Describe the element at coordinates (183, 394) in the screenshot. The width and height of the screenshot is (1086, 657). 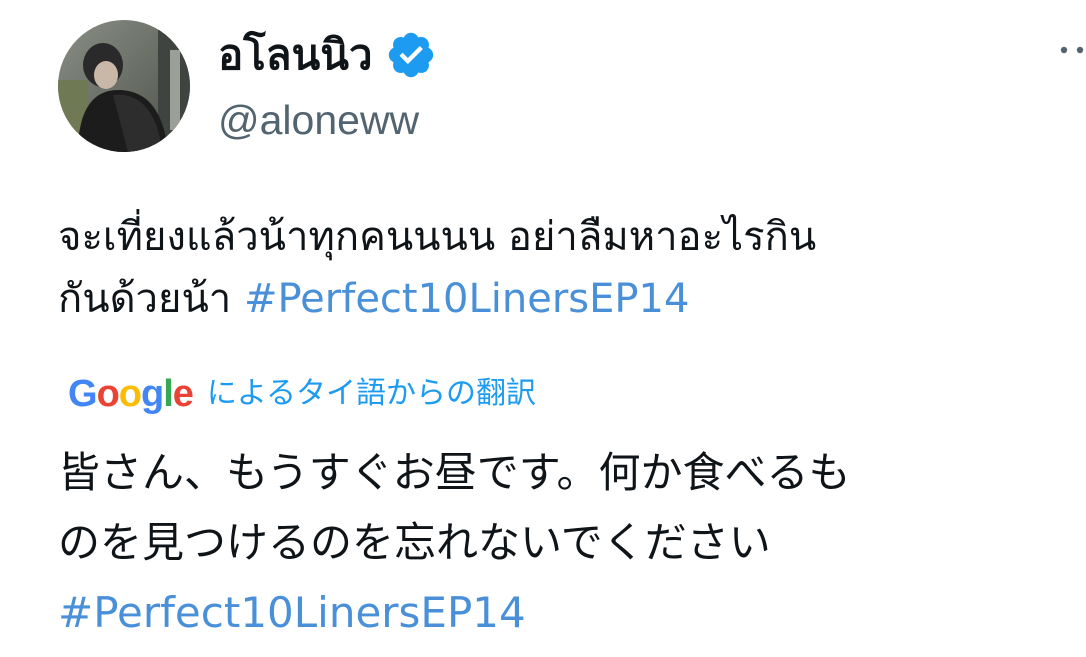
I see `google-logo-letter: e` at that location.